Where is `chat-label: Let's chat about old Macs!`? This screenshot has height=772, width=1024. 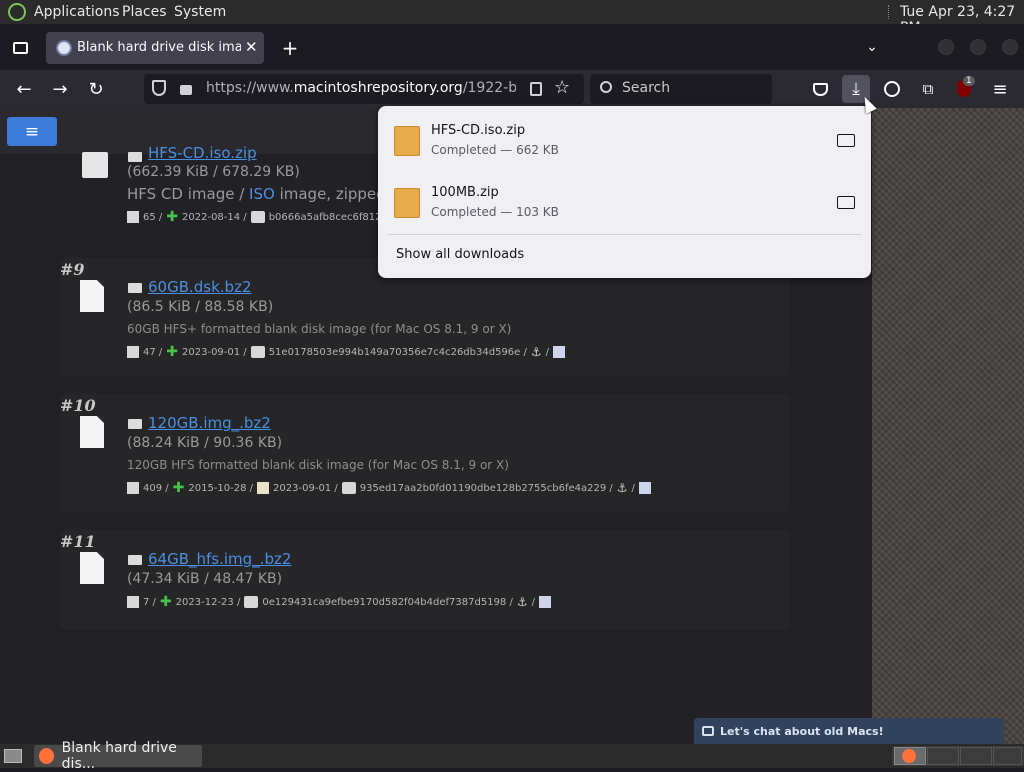 chat-label: Let's chat about old Macs! is located at coordinates (802, 731).